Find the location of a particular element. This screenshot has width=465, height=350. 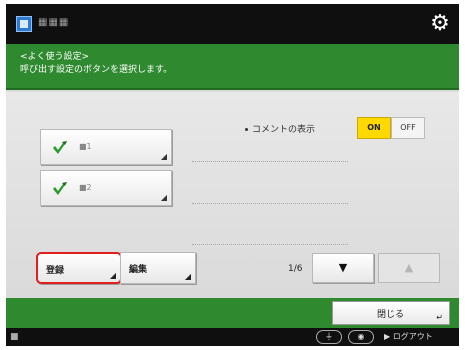

close-label: 閉じる is located at coordinates (391, 315).